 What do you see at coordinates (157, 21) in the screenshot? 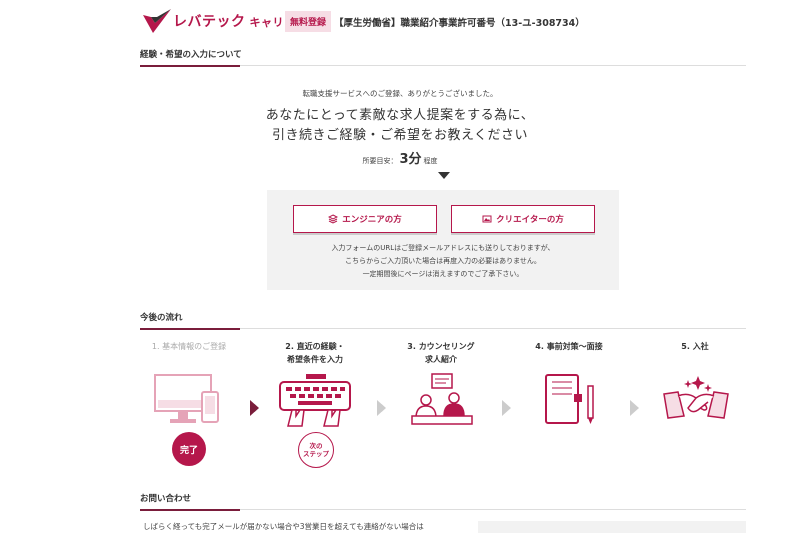
I see `logo-check-icon` at bounding box center [157, 21].